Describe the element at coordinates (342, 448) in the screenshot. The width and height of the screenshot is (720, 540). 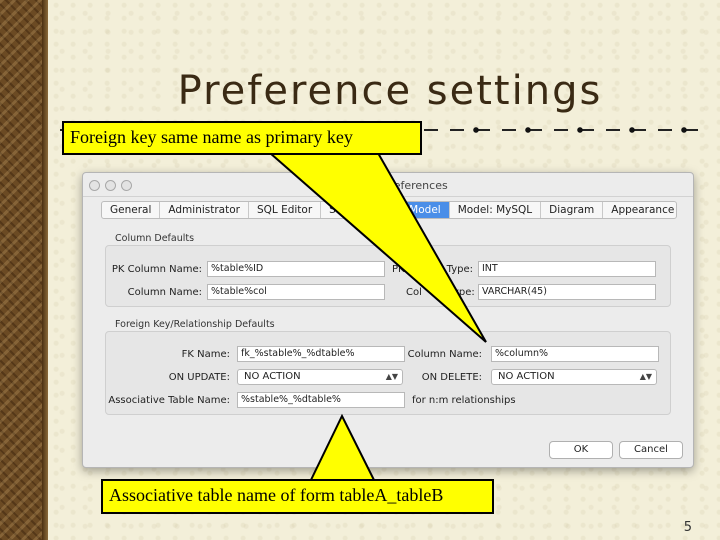
I see `bottom-callout-pointer` at that location.